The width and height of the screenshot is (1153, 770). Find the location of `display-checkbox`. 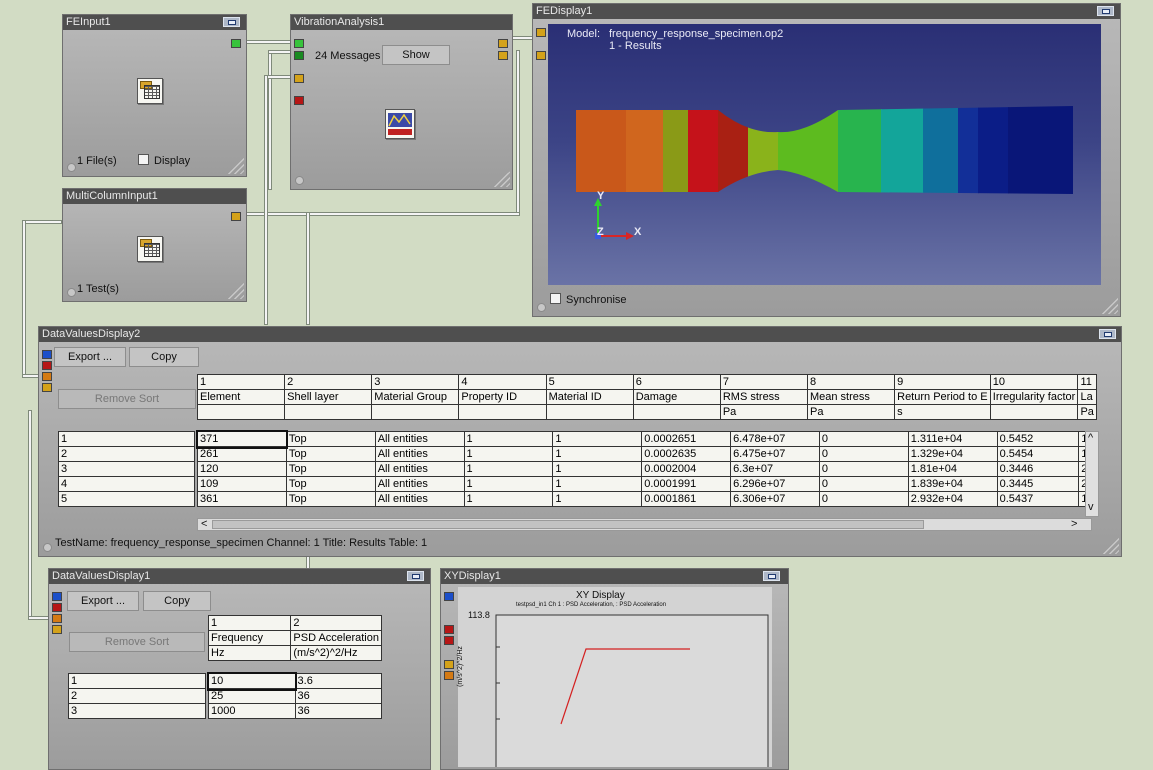

display-checkbox is located at coordinates (143, 159).